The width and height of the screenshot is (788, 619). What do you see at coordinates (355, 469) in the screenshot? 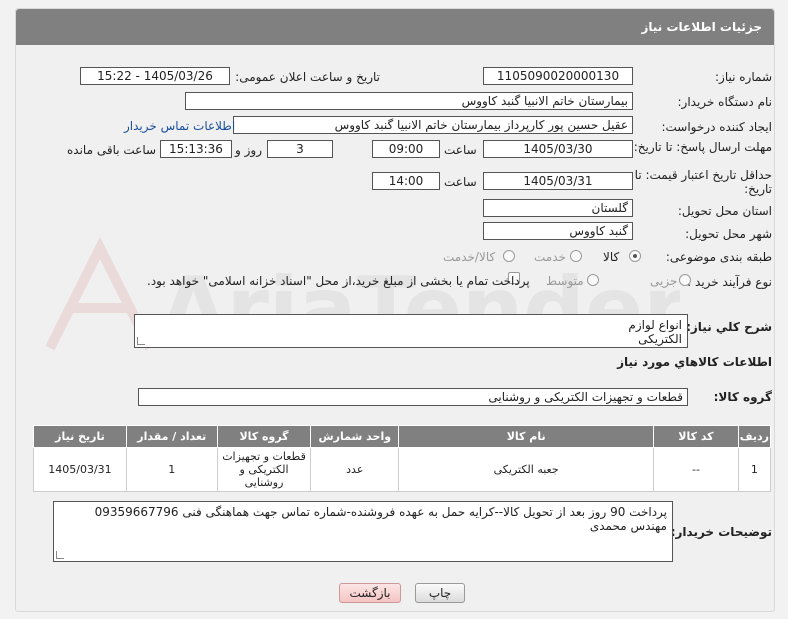
I see `cell-unit: عدد` at bounding box center [355, 469].